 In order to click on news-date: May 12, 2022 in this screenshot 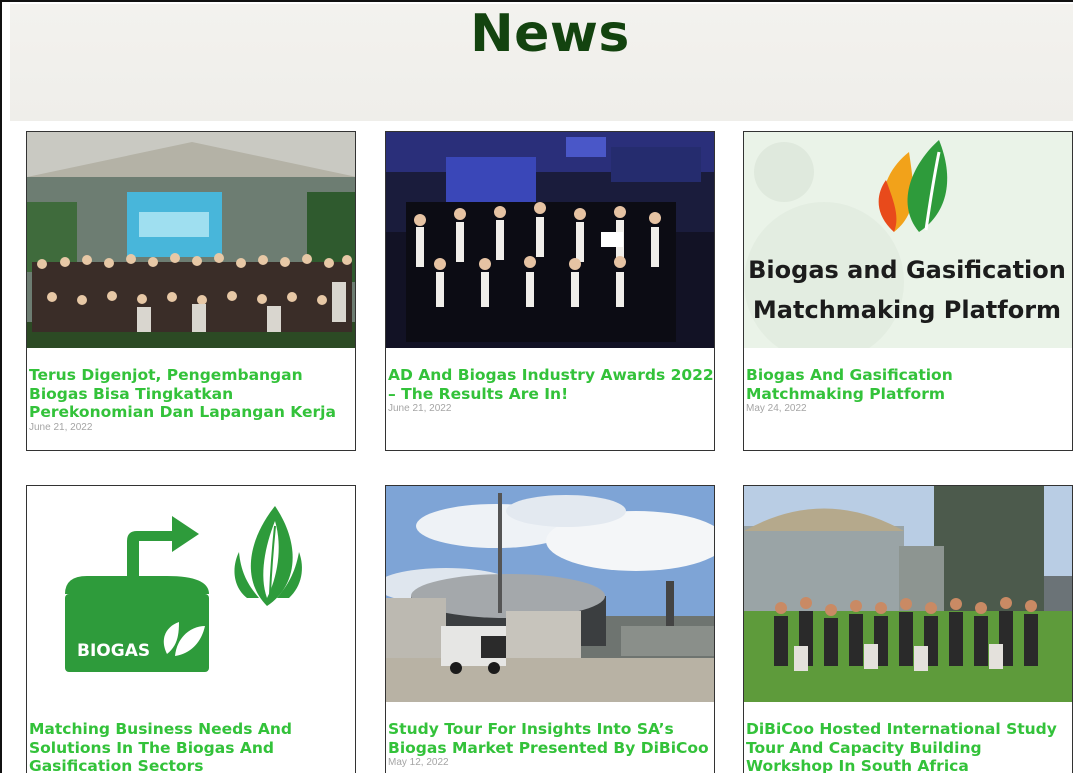, I will do `click(418, 762)`.